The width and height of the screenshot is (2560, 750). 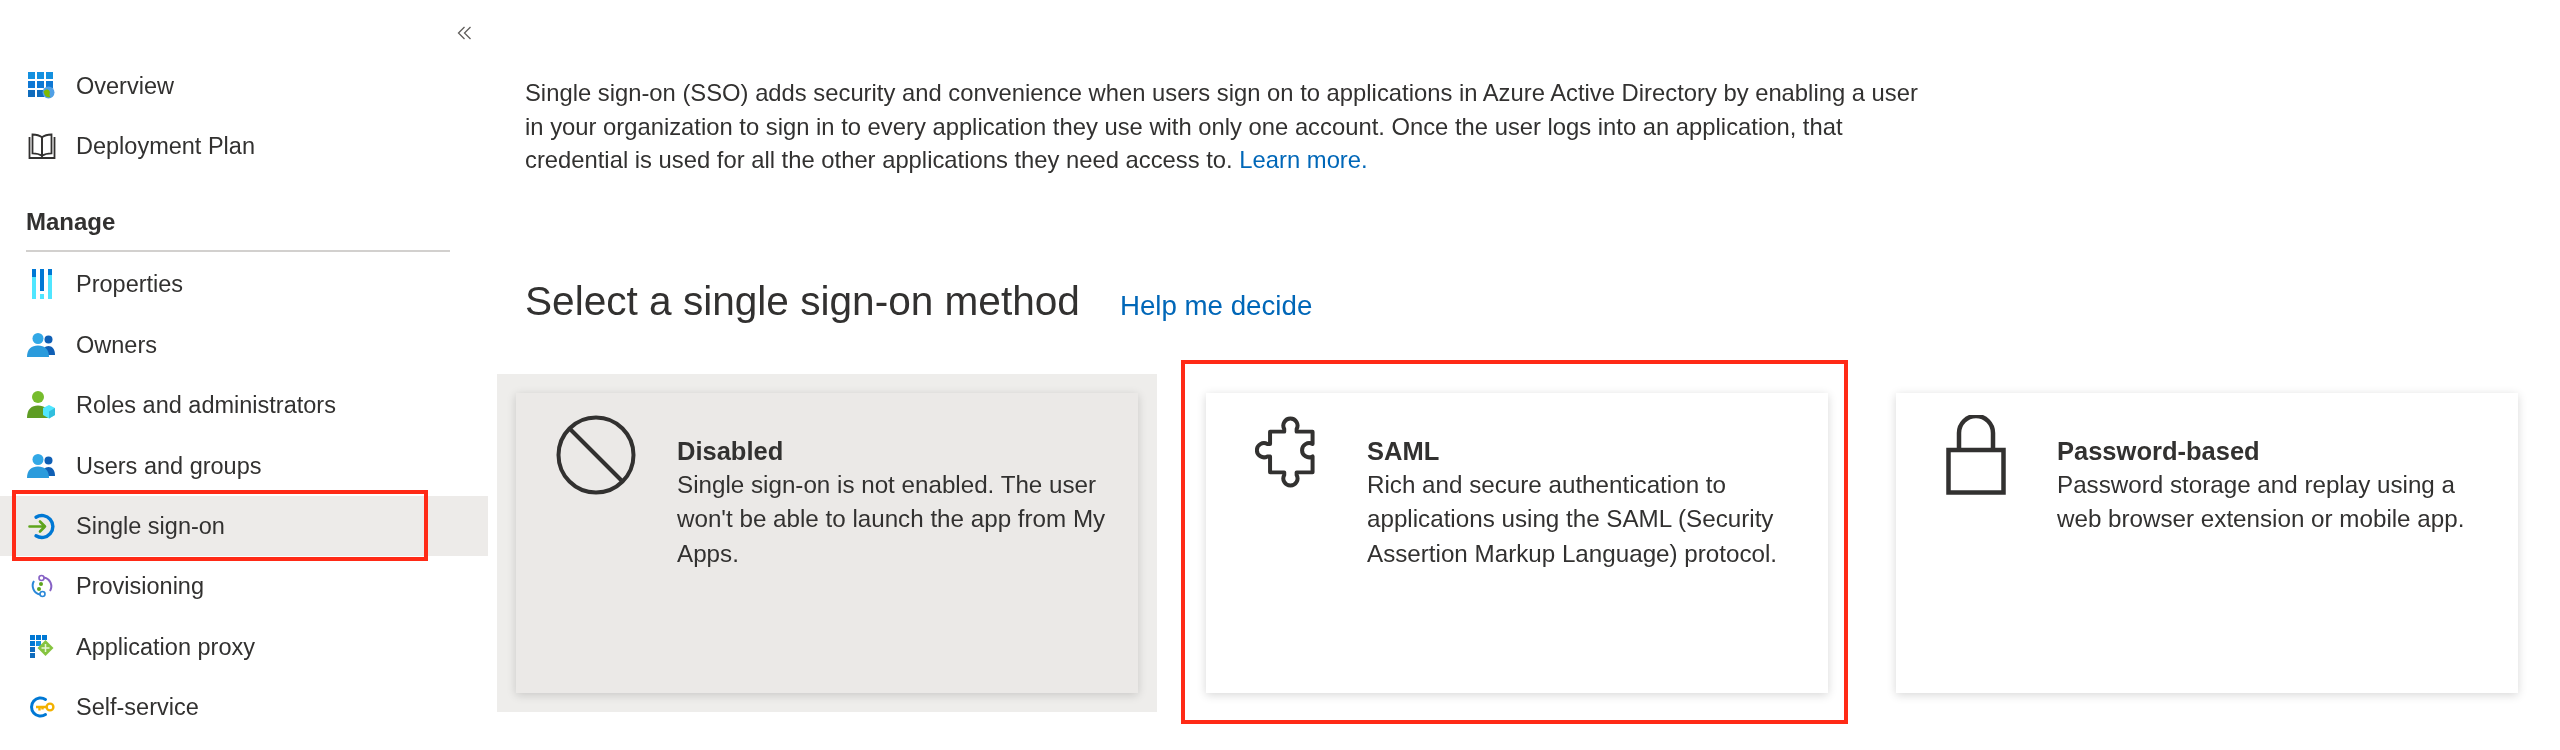 What do you see at coordinates (2158, 451) in the screenshot?
I see `method-title: Password-based` at bounding box center [2158, 451].